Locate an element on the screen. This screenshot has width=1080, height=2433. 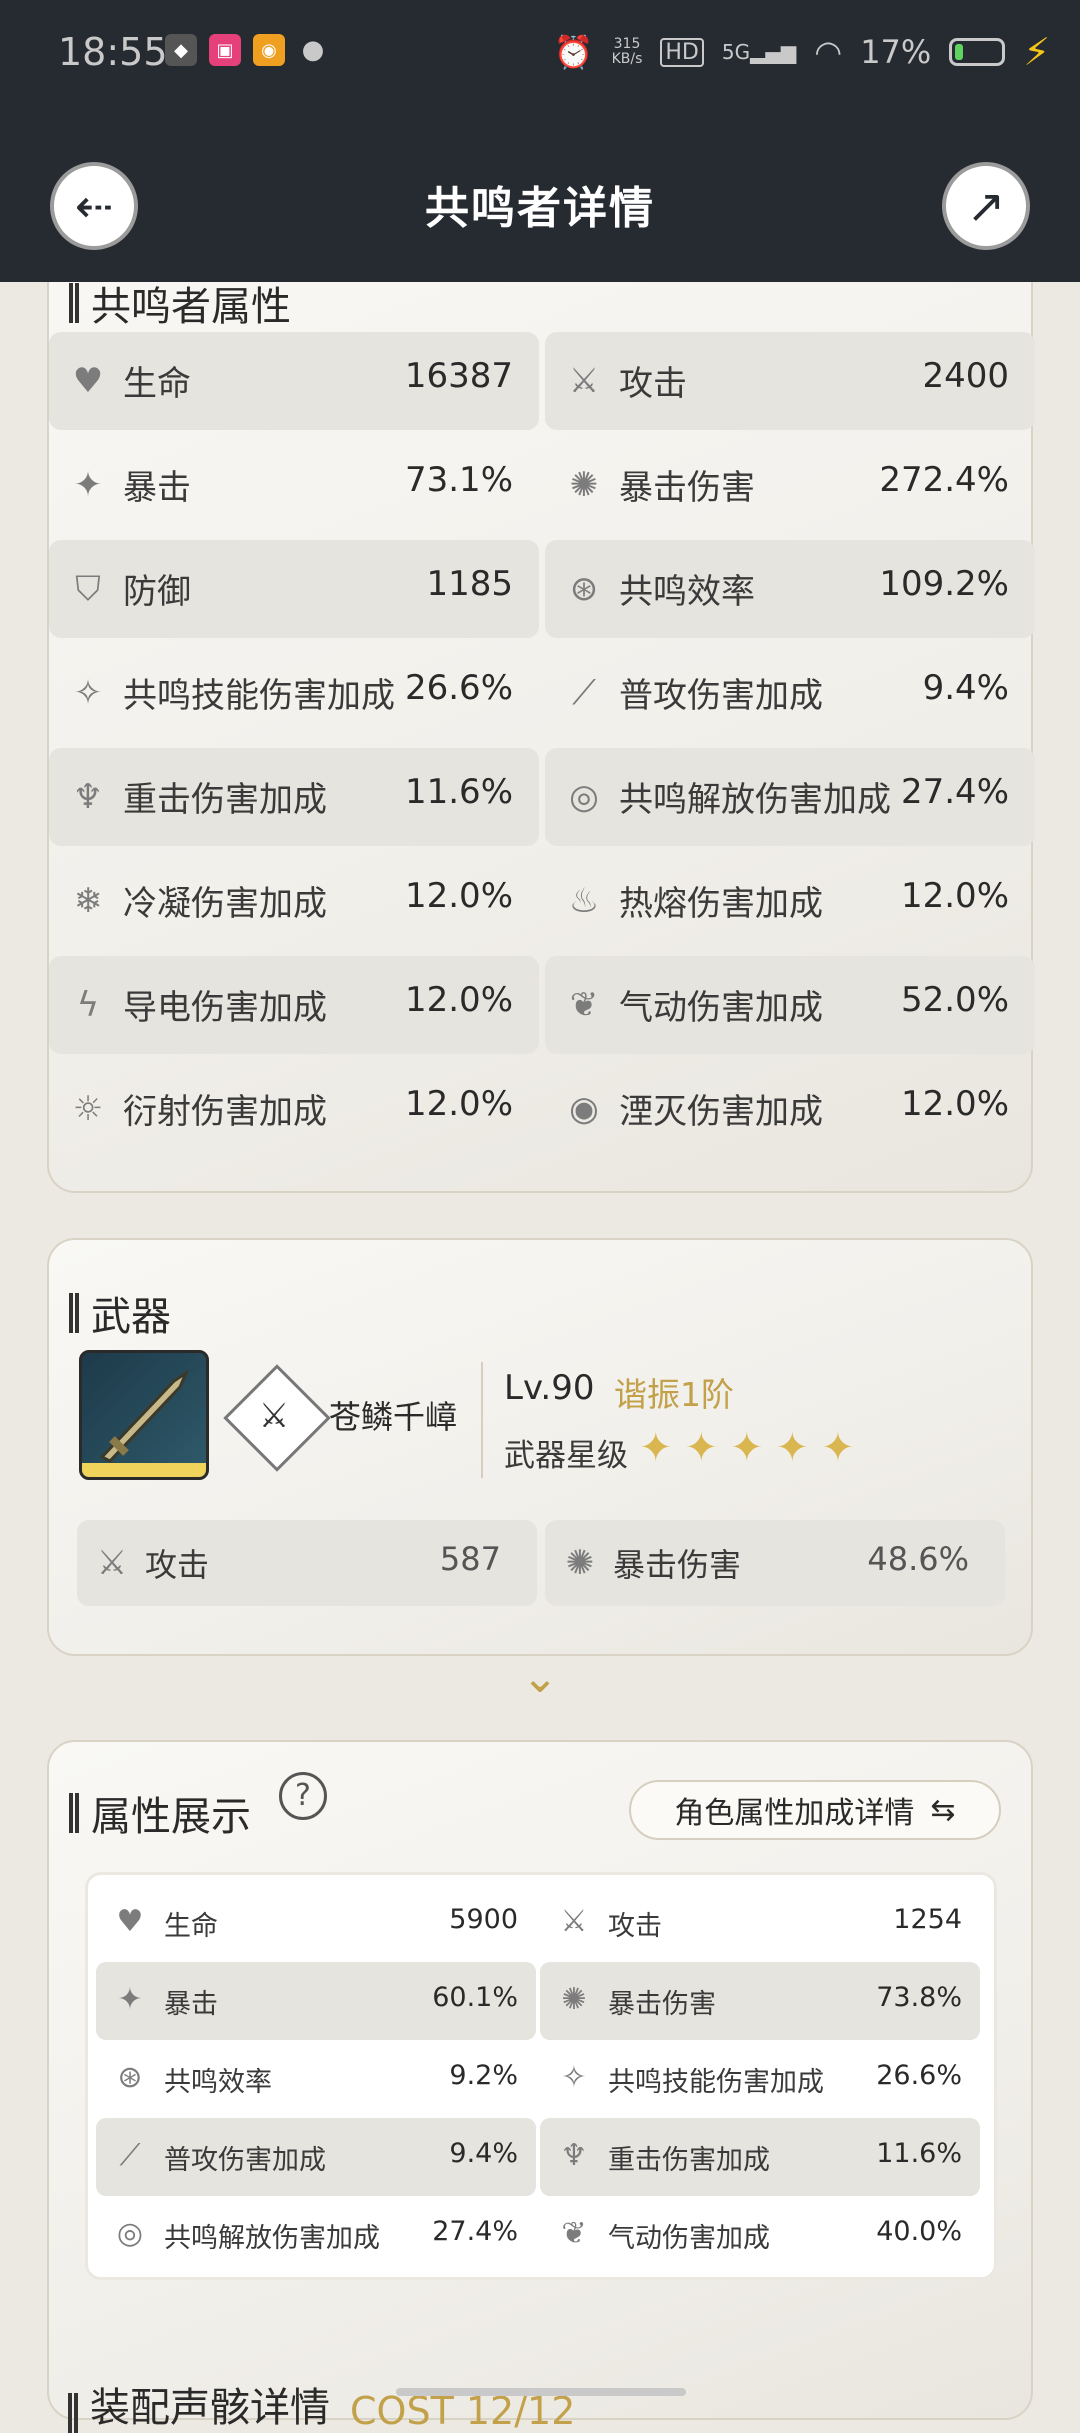
stat-label: 普攻伤害加成 is located at coordinates (721, 696).